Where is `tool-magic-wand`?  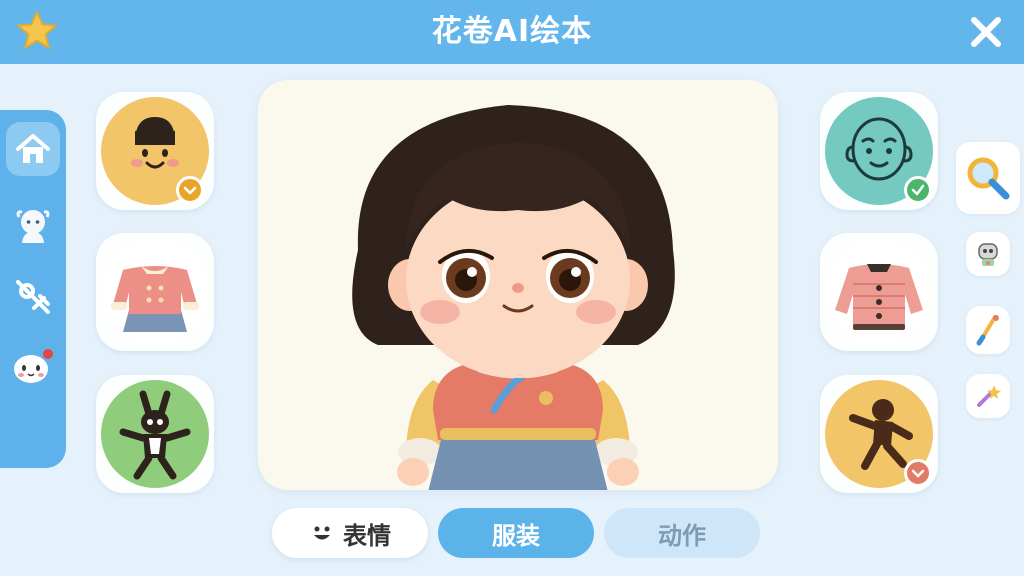
tool-magic-wand is located at coordinates (988, 396).